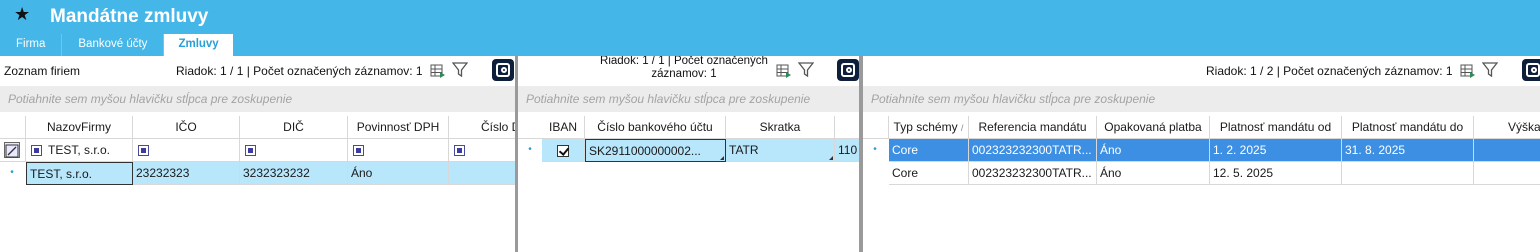 This screenshot has width=1540, height=252. Describe the element at coordinates (482, 173) in the screenshot. I see `cell-cislo` at that location.